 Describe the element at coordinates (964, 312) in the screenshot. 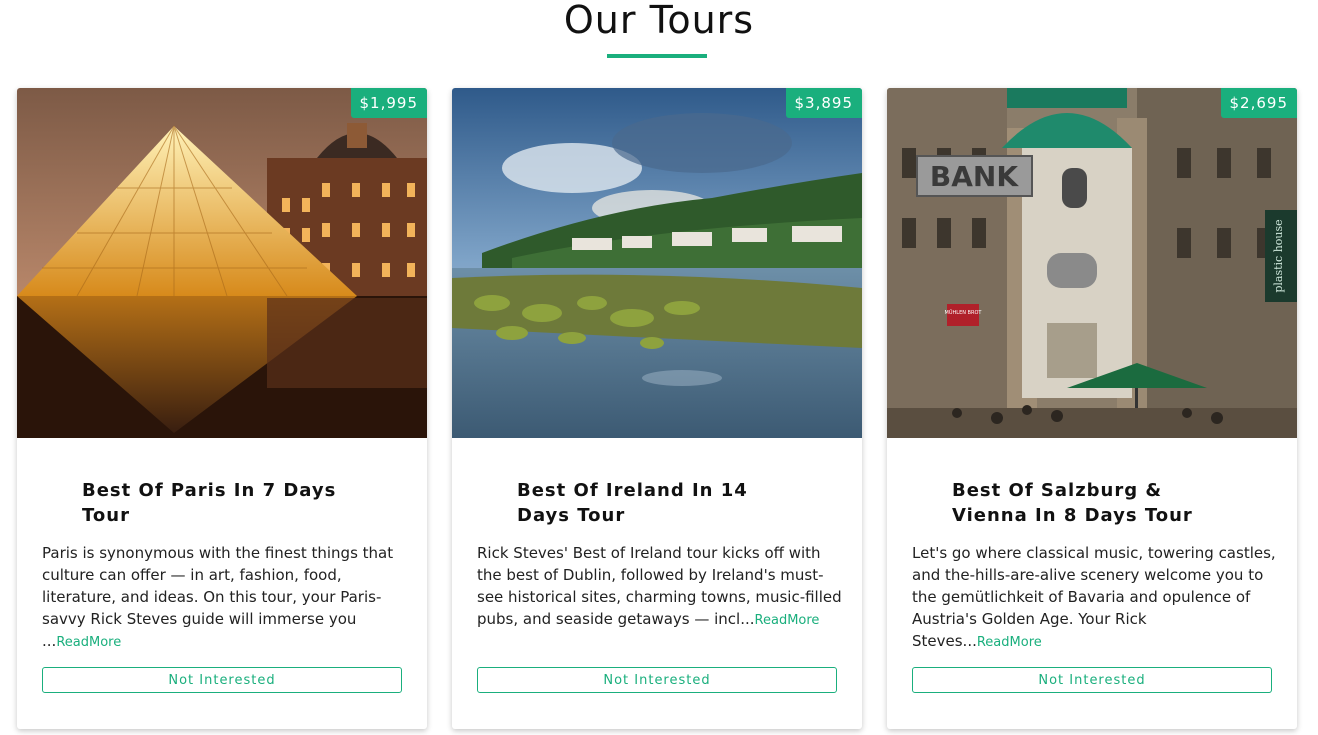

I see `muhlen-brot-sign-text: MÜHLEN BROT` at that location.